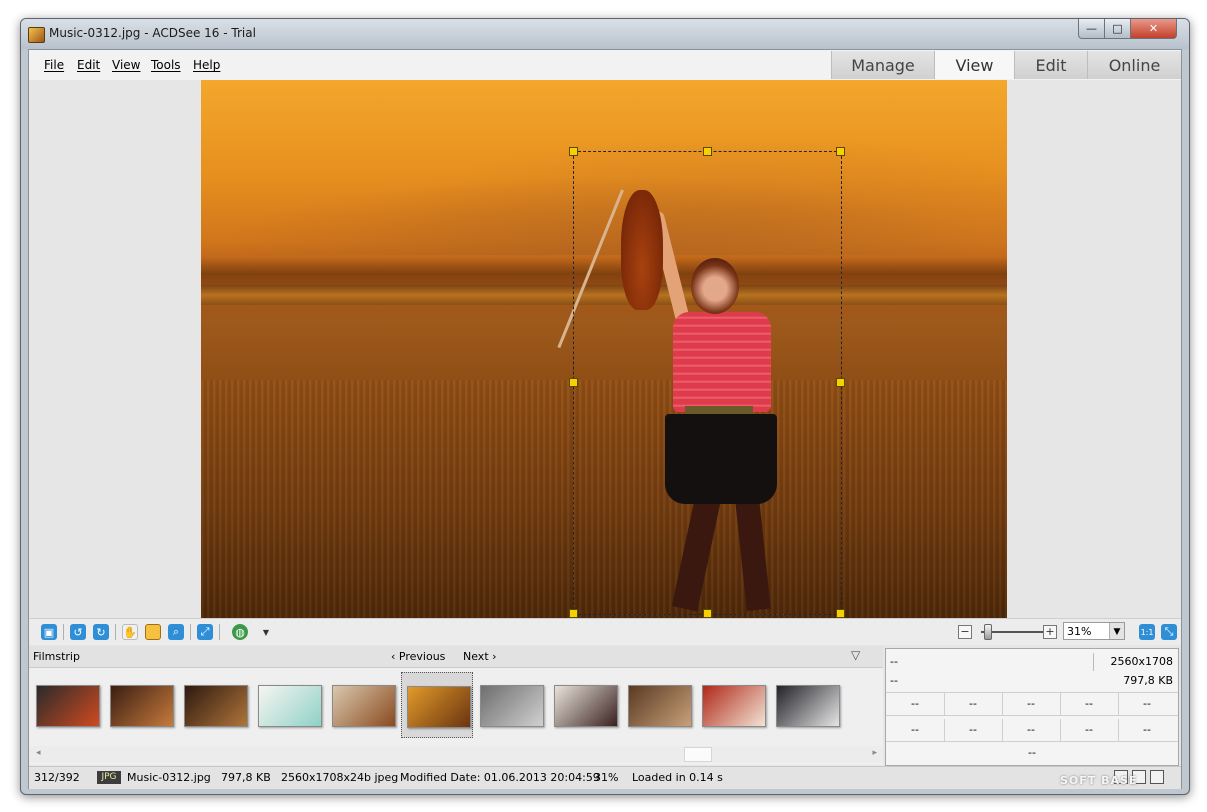 The height and width of the screenshot is (812, 1207). I want to click on file-size: 797,8 KB, so click(1148, 680).